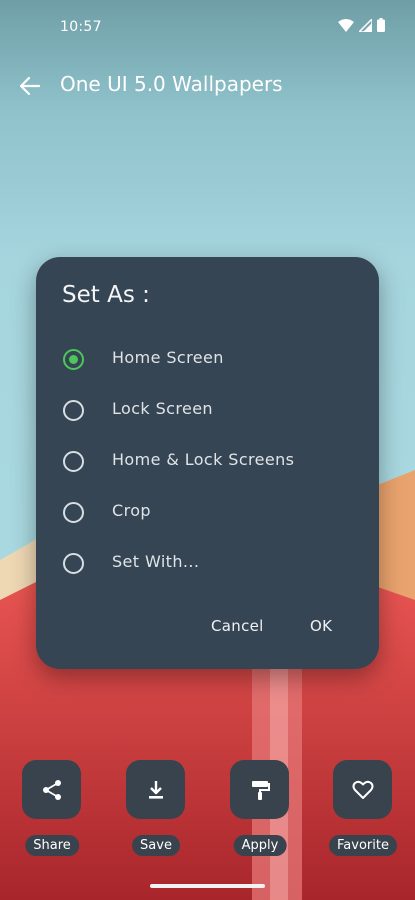 This screenshot has height=900, width=415. I want to click on option-crop: Crop, so click(207, 513).